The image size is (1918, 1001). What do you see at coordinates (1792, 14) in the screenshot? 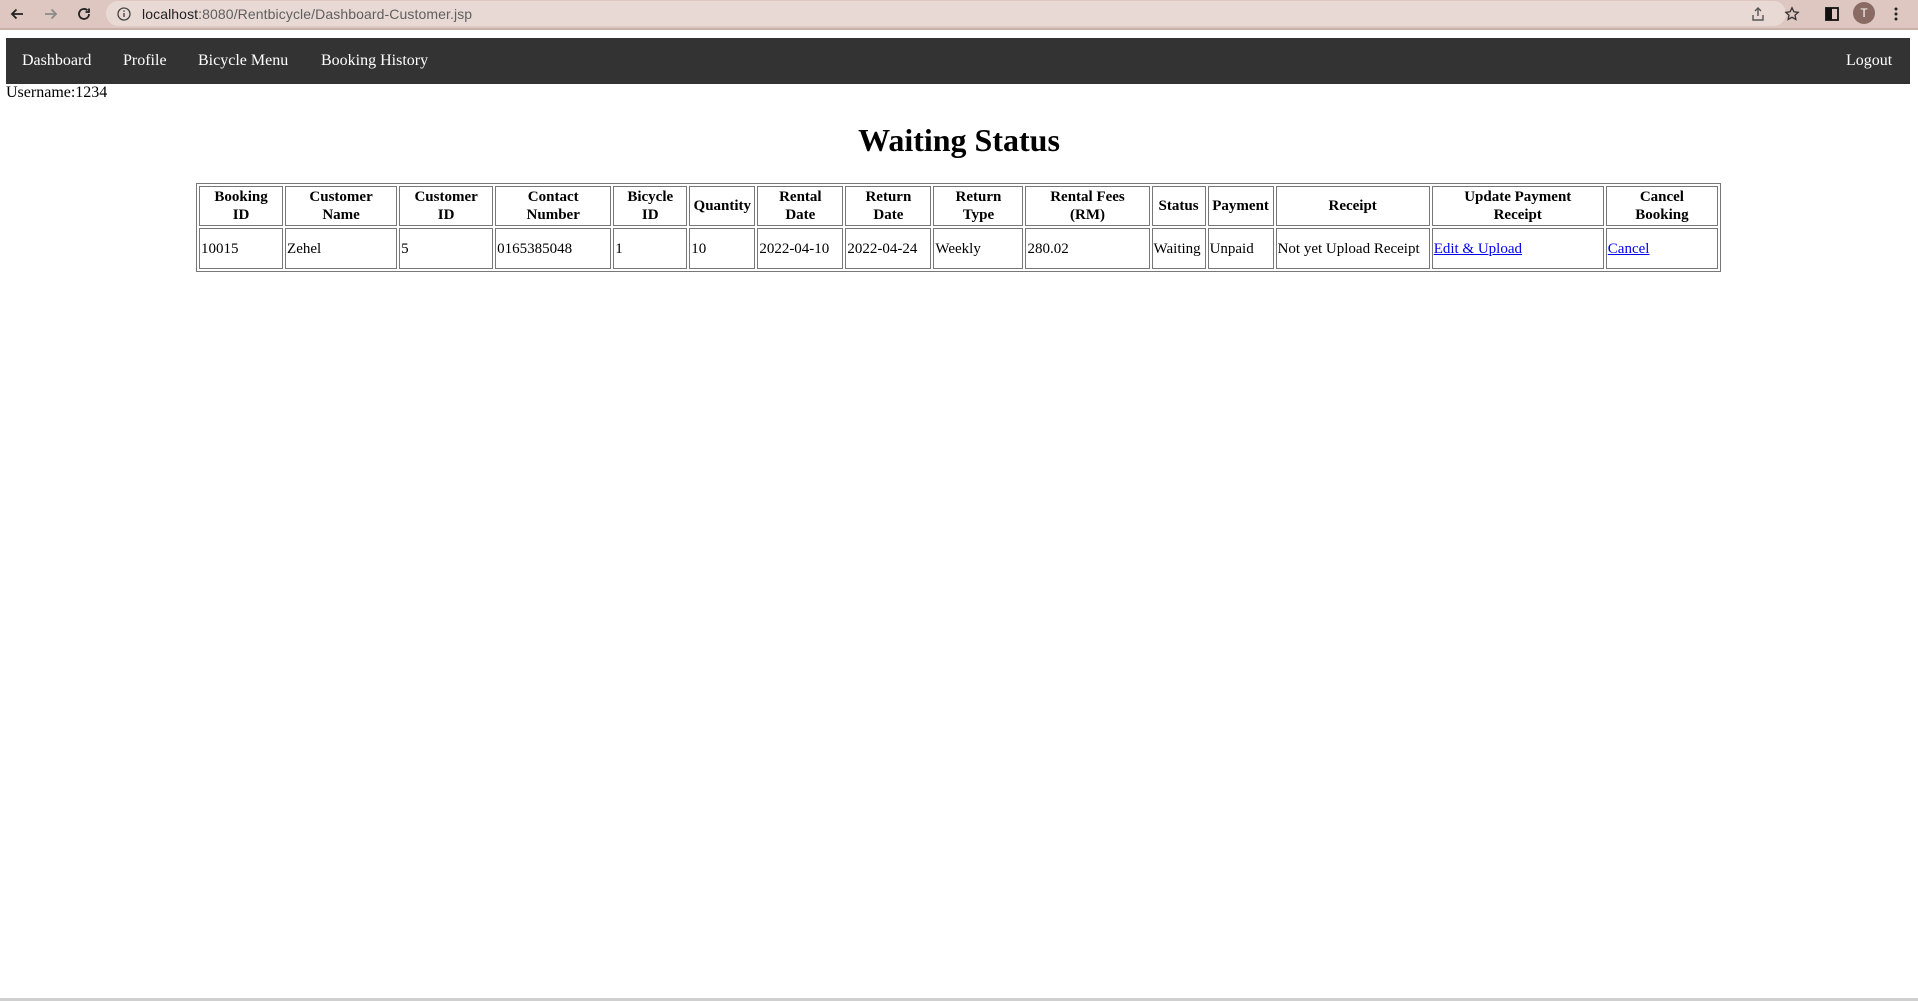
I see `bookmark-star-icon` at bounding box center [1792, 14].